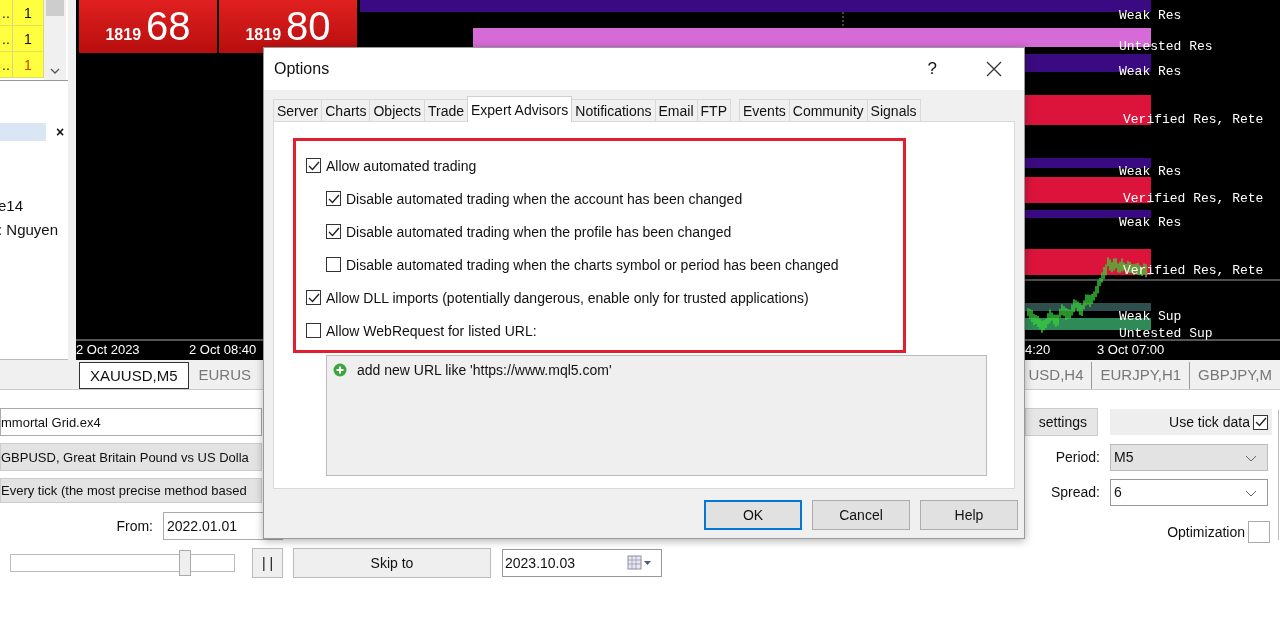 The width and height of the screenshot is (1280, 636). Describe the element at coordinates (828, 110) in the screenshot. I see `dialog-tab: Community` at that location.